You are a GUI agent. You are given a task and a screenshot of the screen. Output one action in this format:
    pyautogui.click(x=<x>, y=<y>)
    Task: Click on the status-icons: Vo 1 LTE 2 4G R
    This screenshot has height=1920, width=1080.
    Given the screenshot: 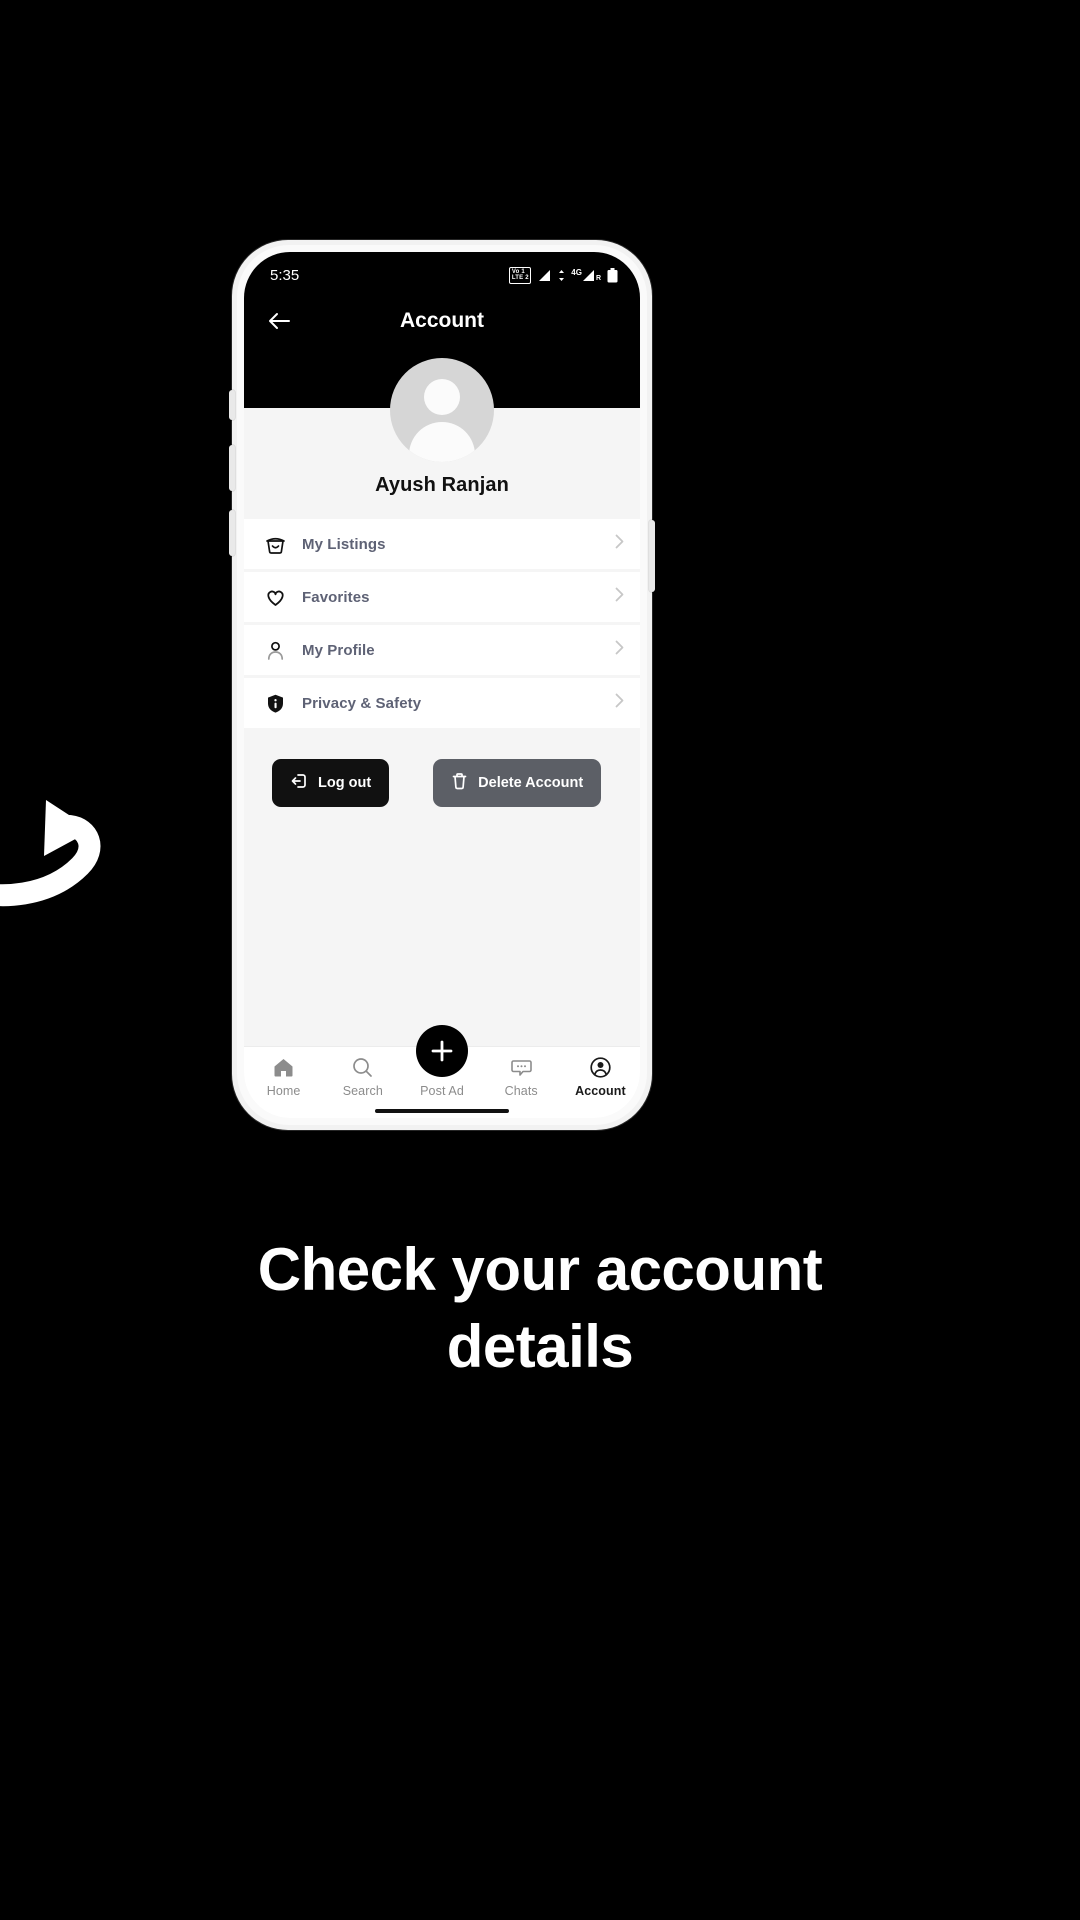 What is the action you would take?
    pyautogui.click(x=563, y=275)
    